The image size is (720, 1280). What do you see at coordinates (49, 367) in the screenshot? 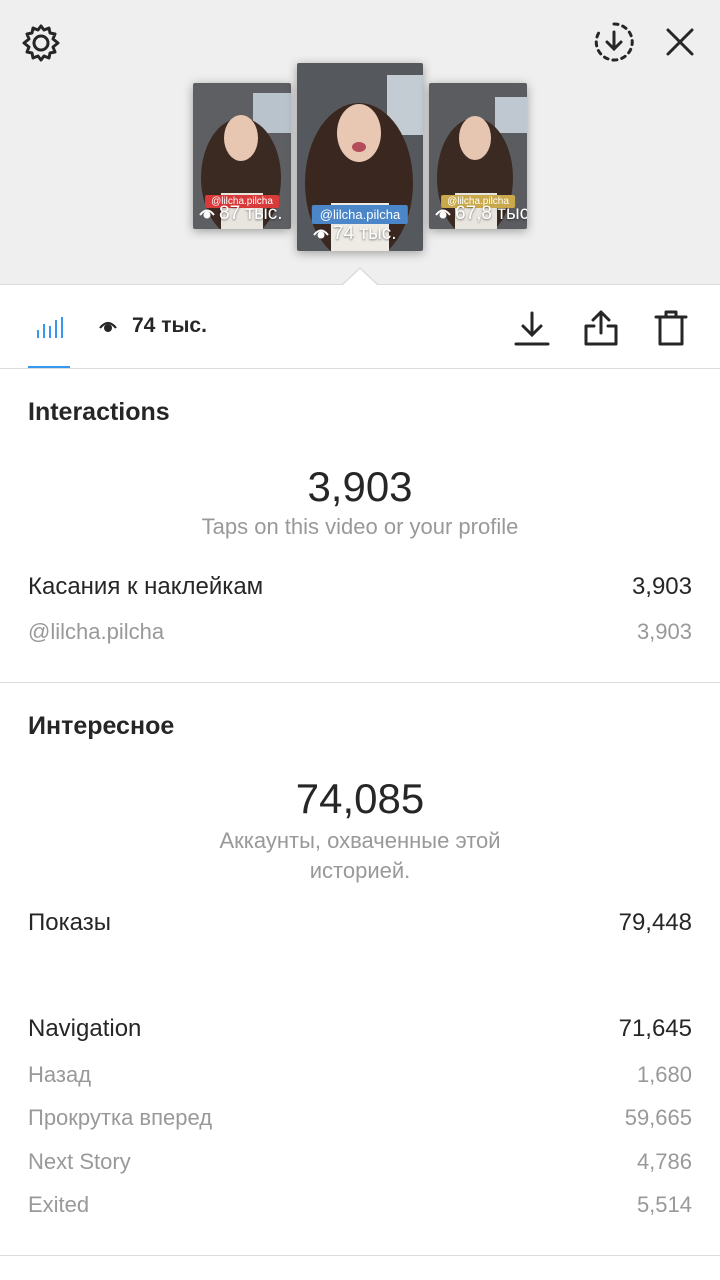
I see `active-tab-indicator` at bounding box center [49, 367].